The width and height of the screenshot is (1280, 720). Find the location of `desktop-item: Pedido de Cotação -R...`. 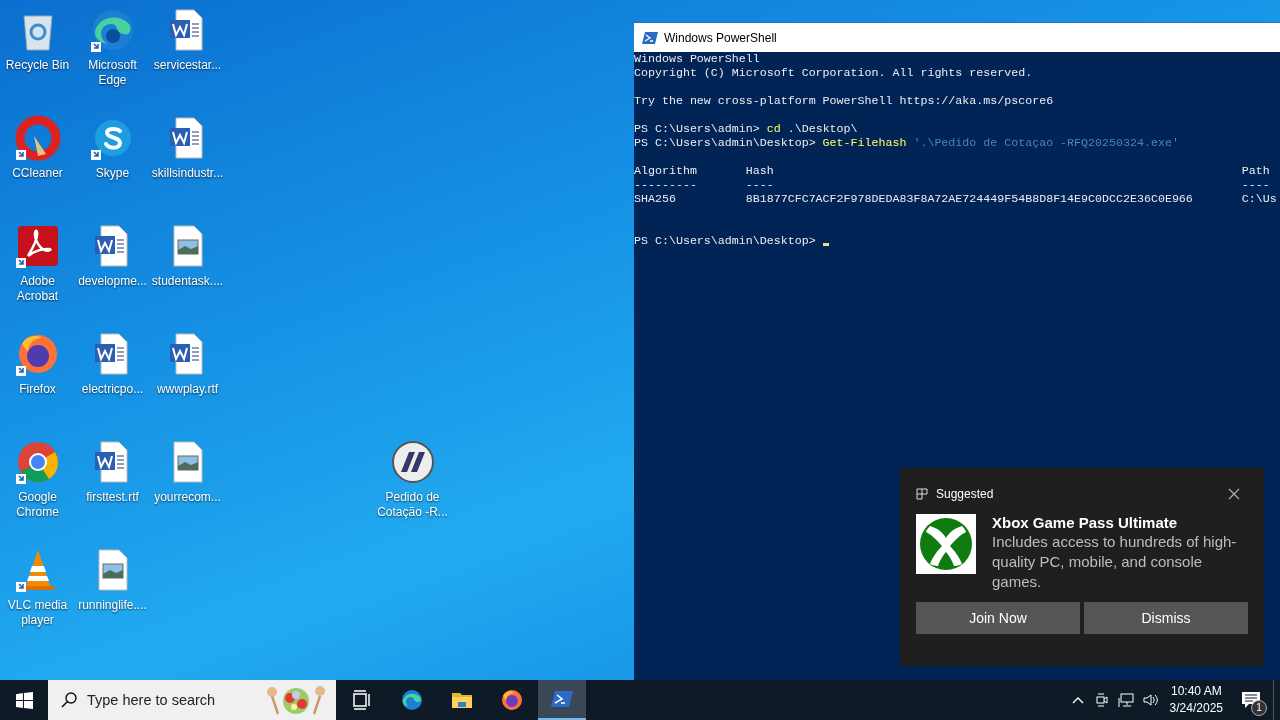

desktop-item: Pedido de Cotação -R... is located at coordinates (412, 492).